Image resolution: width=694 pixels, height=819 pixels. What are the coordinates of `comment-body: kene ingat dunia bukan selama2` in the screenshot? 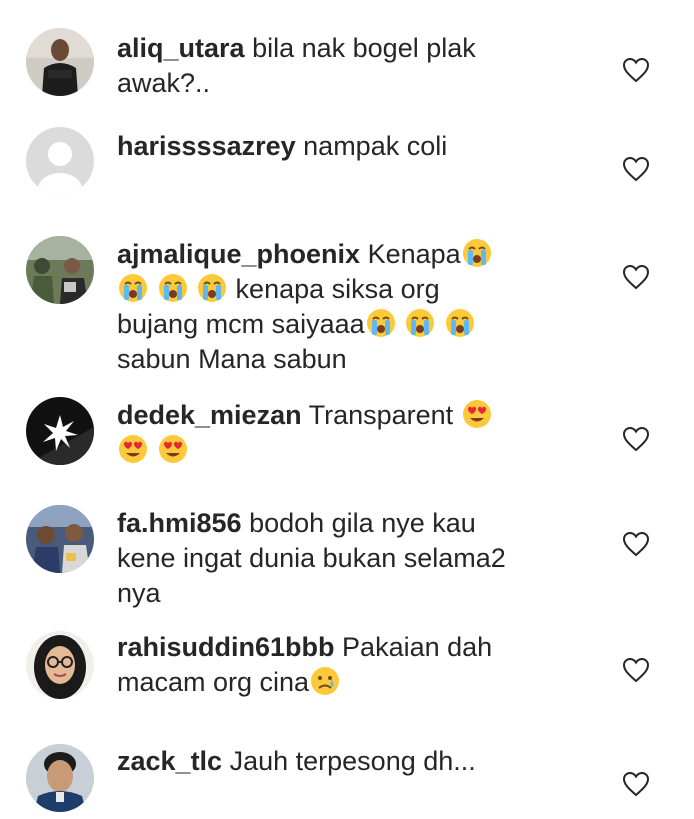 It's located at (311, 558).